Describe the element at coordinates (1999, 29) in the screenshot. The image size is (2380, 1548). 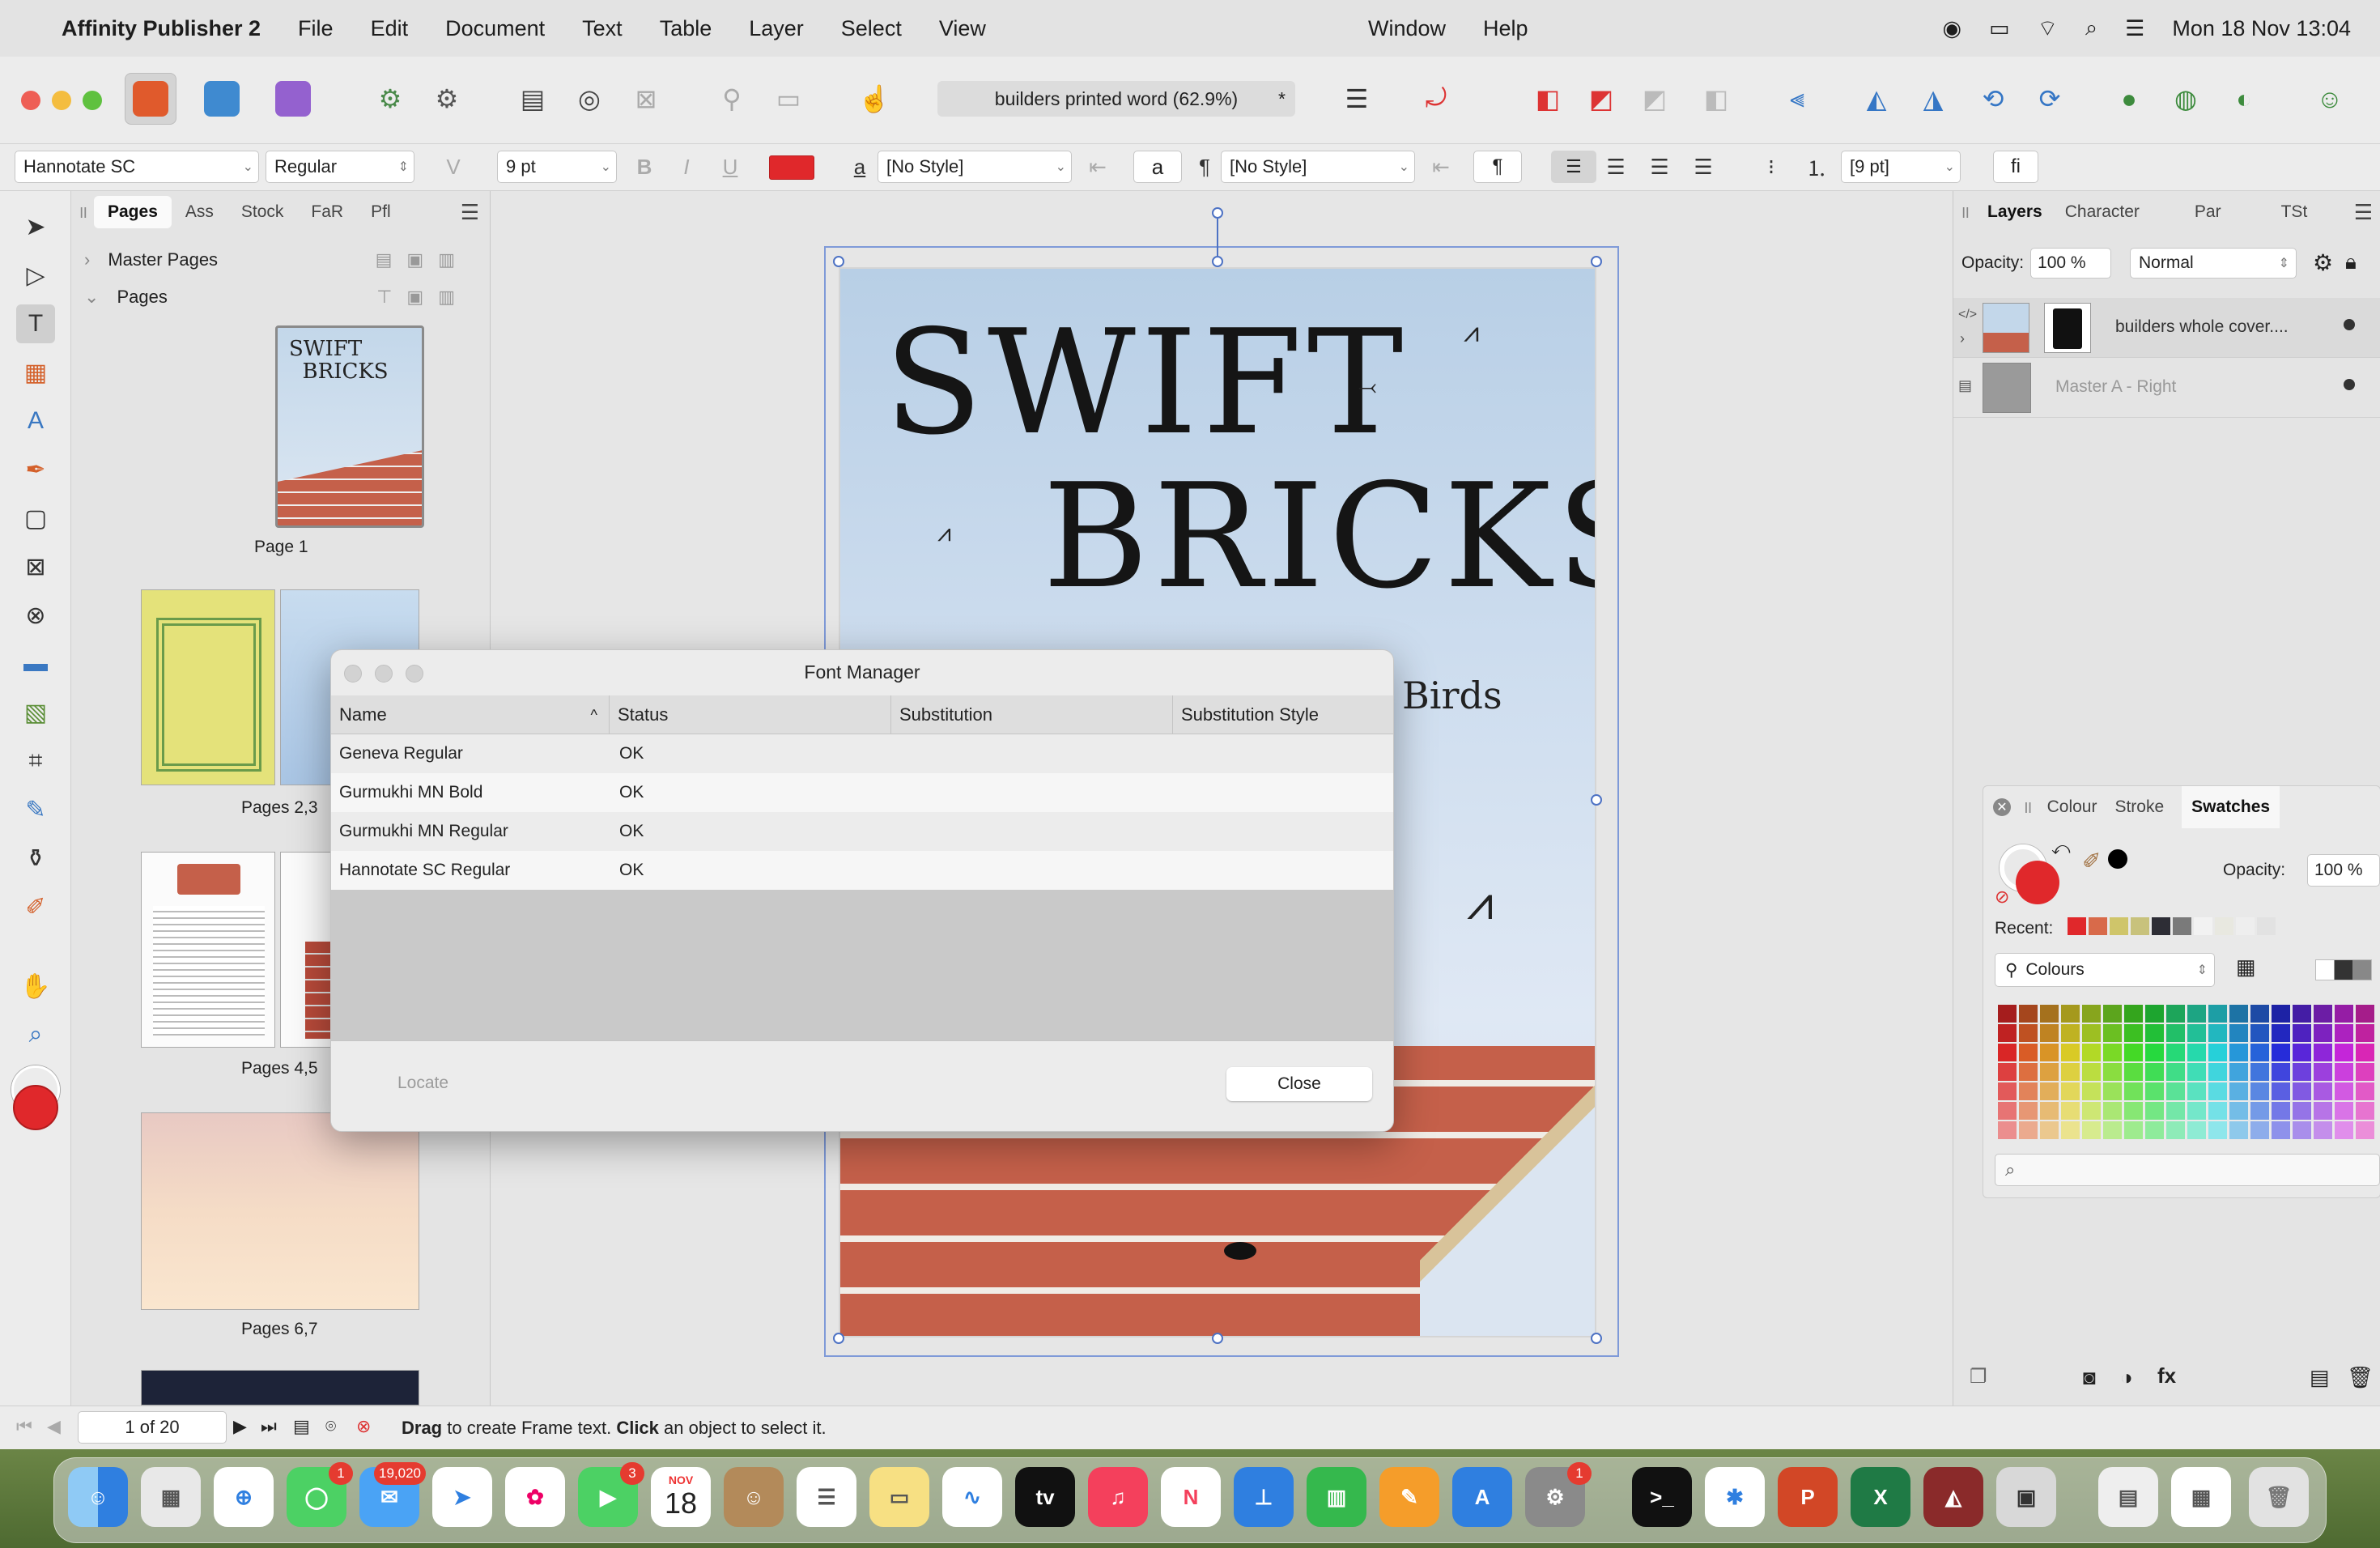
I see `battery-icon: ▭` at that location.